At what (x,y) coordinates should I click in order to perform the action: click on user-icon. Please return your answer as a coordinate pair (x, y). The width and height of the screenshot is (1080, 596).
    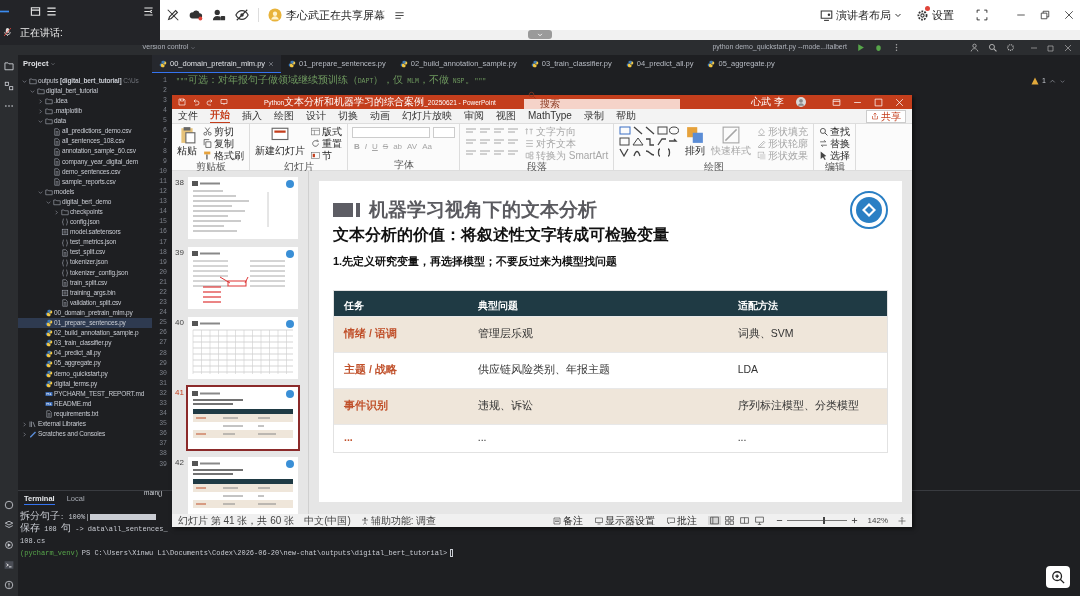
    Looking at the image, I should click on (974, 47).